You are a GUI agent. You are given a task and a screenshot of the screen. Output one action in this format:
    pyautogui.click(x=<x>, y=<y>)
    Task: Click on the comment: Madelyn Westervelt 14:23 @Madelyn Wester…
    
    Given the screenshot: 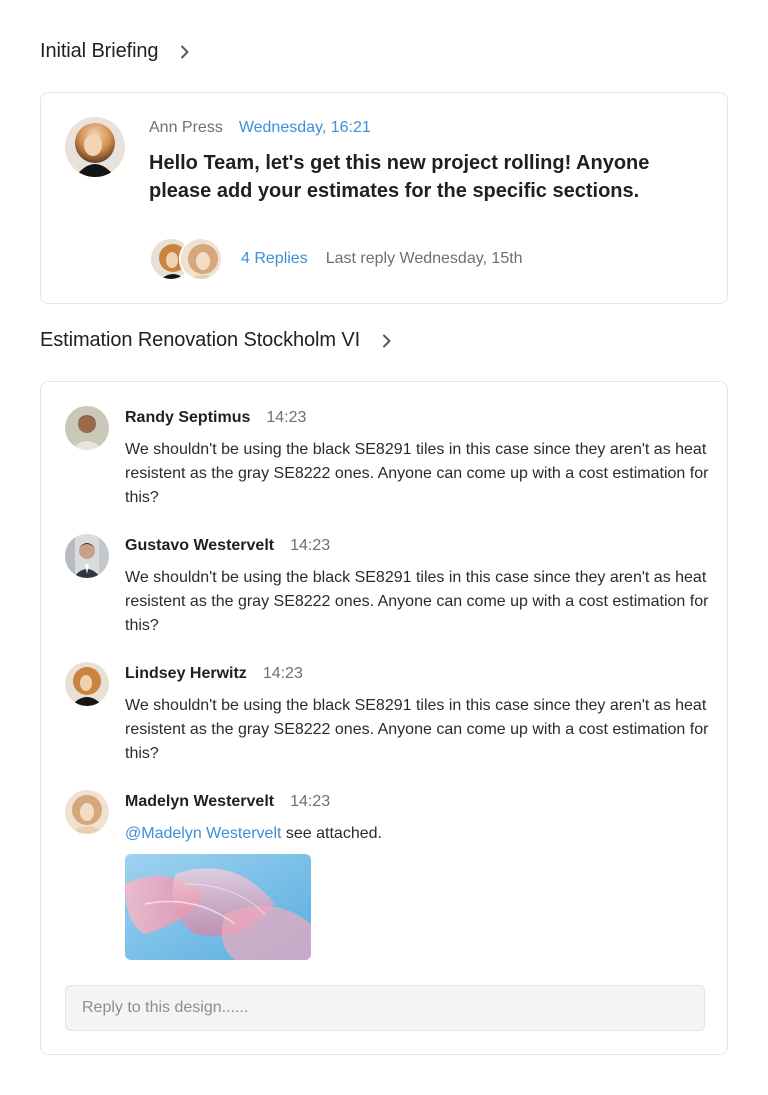 What is the action you would take?
    pyautogui.click(x=385, y=875)
    